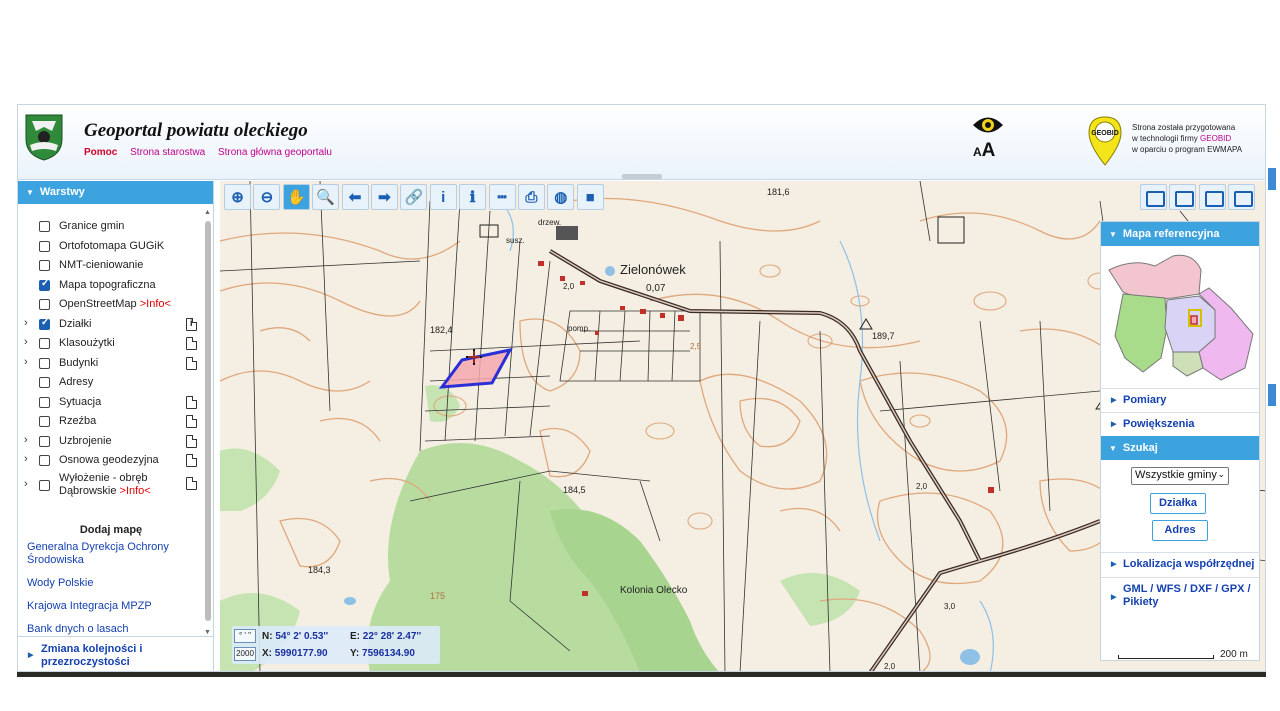  Describe the element at coordinates (111, 487) in the screenshot. I see `layer-item: › Wyłożenie - obręb Dąbrowskie >Info<` at that location.